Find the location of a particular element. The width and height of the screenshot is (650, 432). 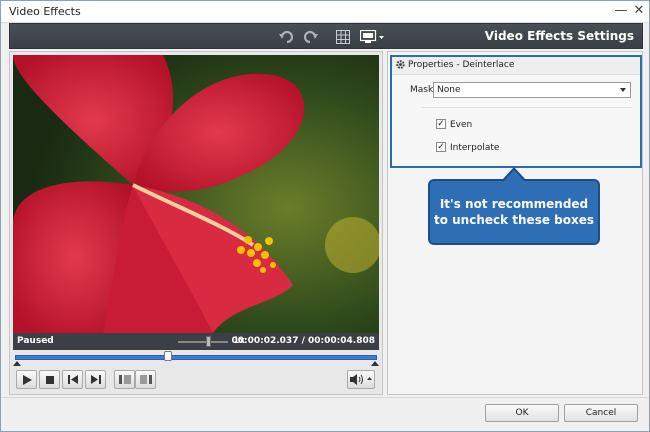

grid-icon is located at coordinates (343, 37).